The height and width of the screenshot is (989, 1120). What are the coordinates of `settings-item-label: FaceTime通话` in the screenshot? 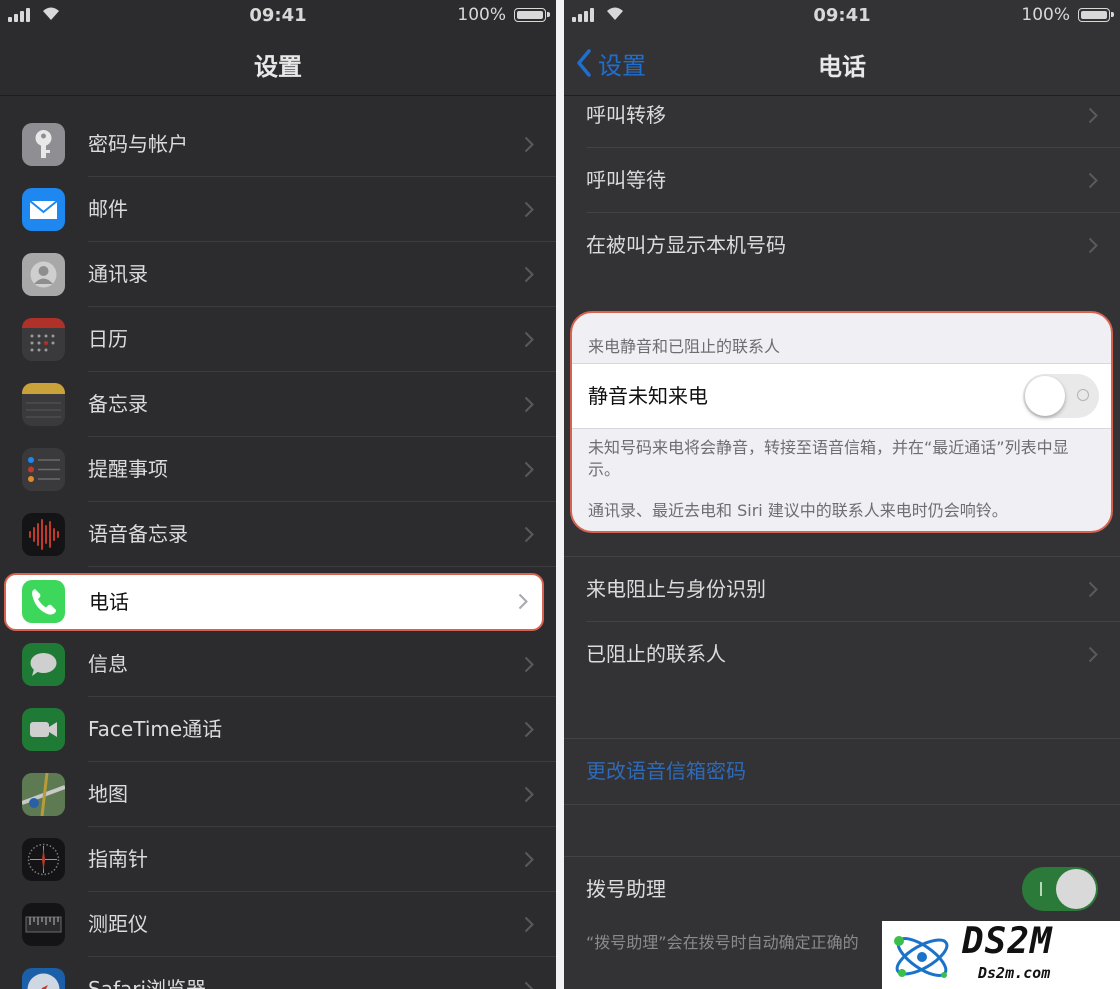 It's located at (155, 729).